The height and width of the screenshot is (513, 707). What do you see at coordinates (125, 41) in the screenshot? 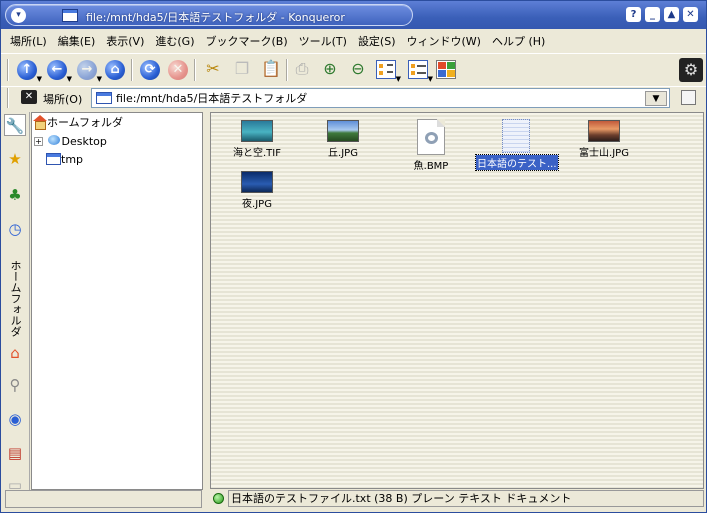
I see `menu-view: 表示(V)` at bounding box center [125, 41].